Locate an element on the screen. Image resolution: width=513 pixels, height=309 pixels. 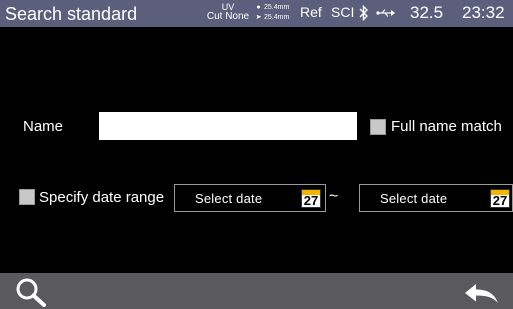
start-date-field: Select date 27 is located at coordinates (250, 198).